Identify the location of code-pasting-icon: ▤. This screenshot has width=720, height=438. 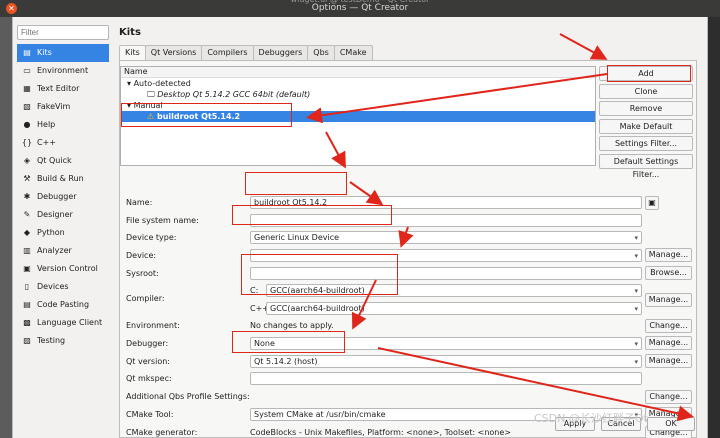
(27, 304).